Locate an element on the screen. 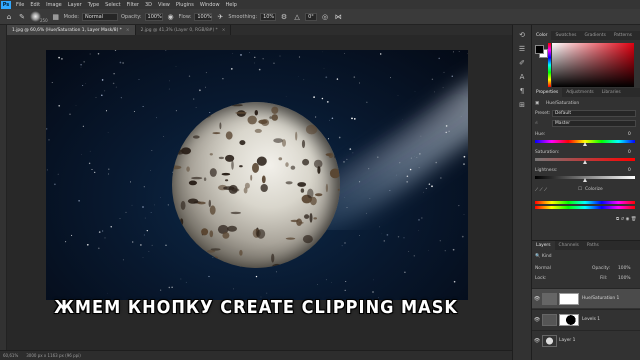  flow-field: 100% is located at coordinates (203, 16).